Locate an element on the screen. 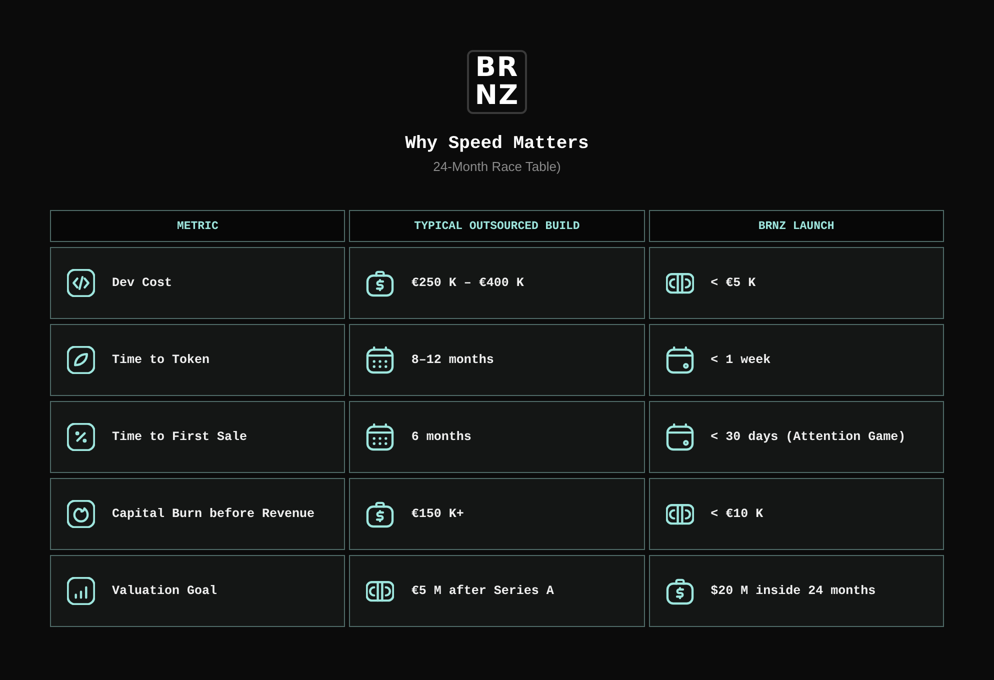 This screenshot has height=680, width=994. cell-text: < €10 K is located at coordinates (737, 514).